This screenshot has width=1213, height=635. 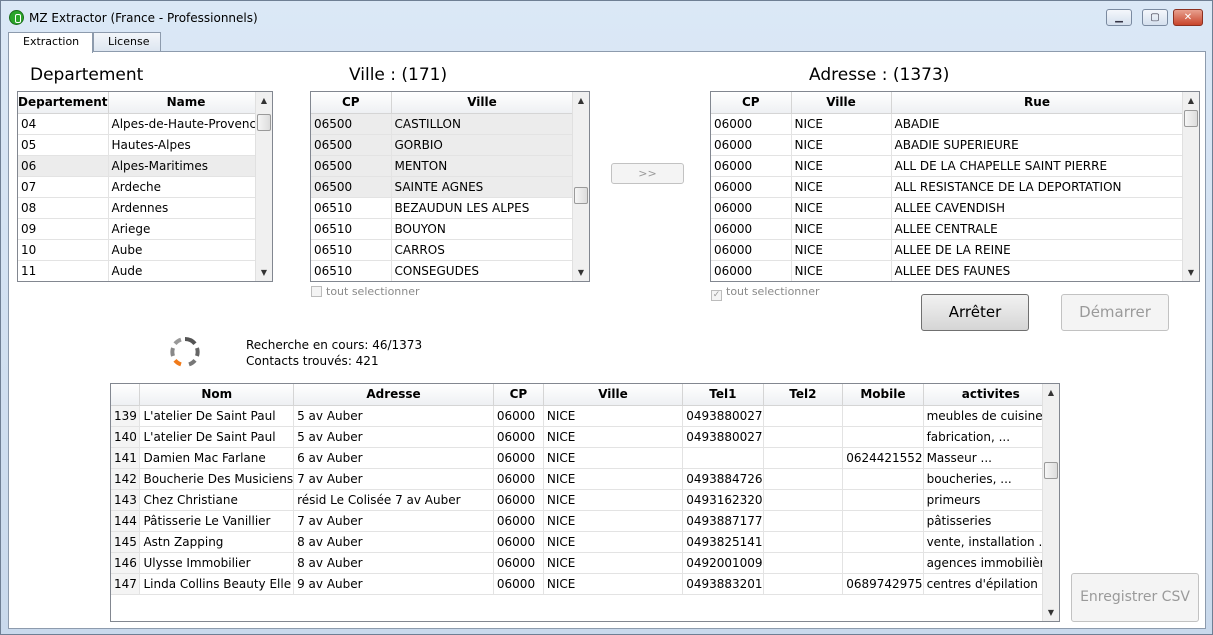 I want to click on table-cell: 06510, so click(x=351, y=250).